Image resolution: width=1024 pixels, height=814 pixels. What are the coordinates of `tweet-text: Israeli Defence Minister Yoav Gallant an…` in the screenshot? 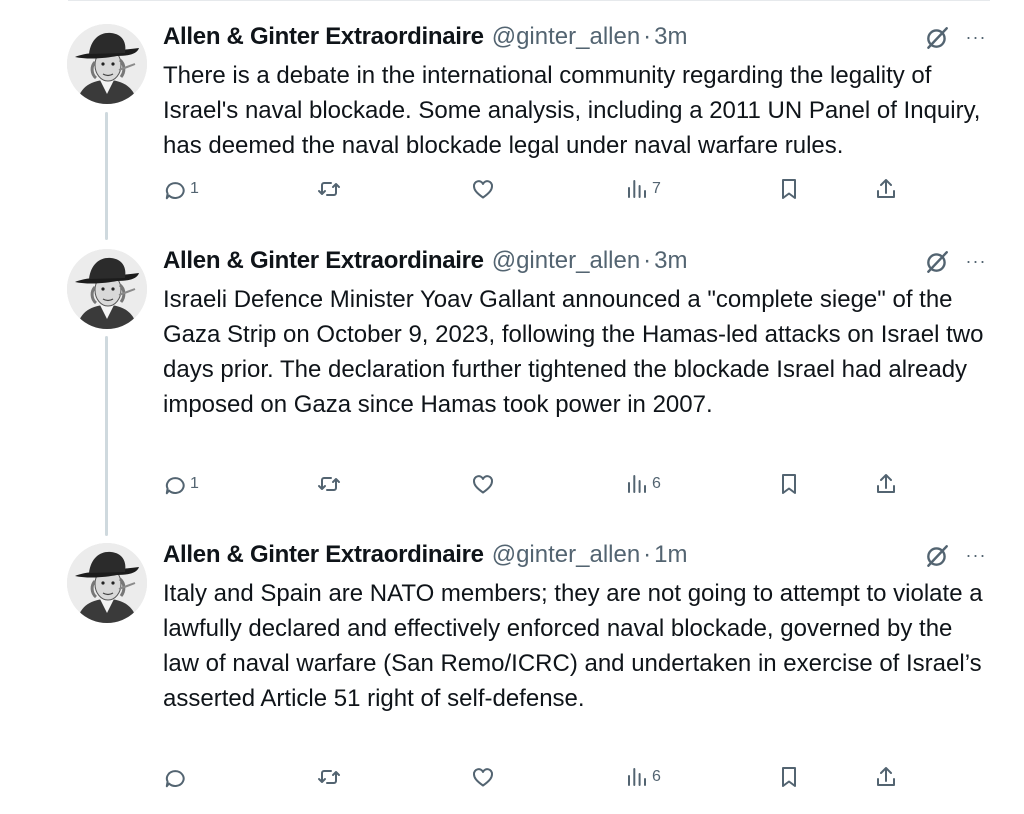 It's located at (573, 352).